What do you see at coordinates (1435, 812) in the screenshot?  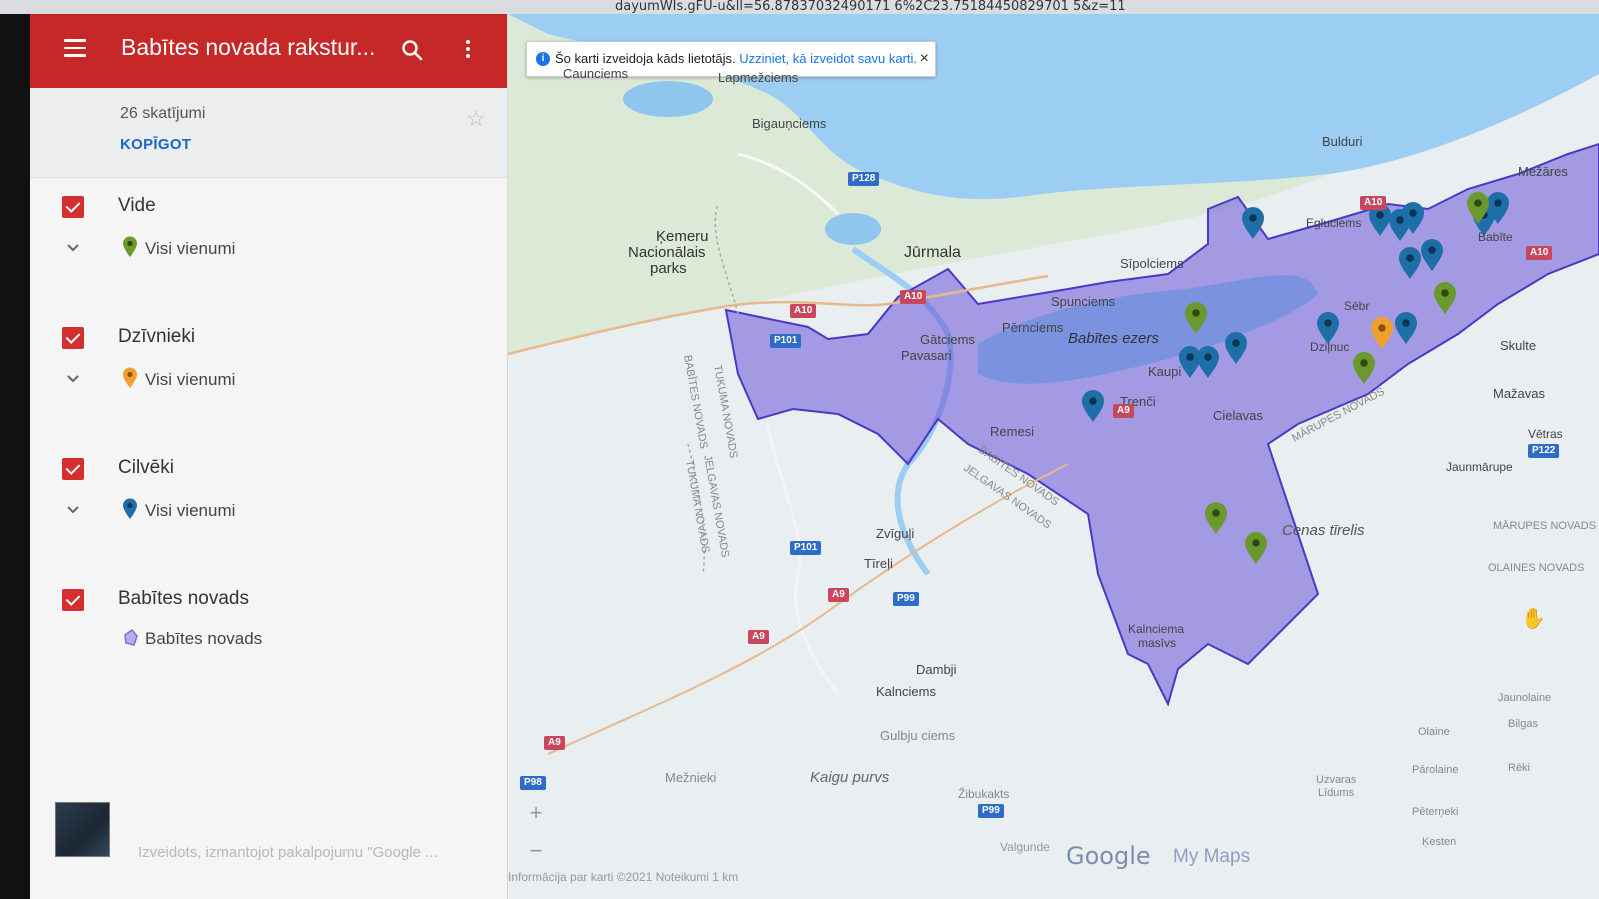 I see `place-label: Pēterņeki` at bounding box center [1435, 812].